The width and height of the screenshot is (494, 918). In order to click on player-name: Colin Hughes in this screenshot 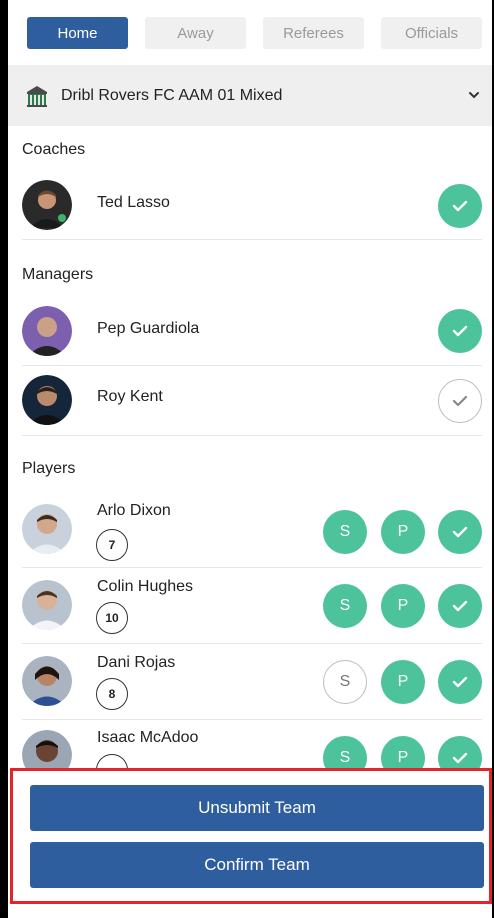, I will do `click(145, 586)`.